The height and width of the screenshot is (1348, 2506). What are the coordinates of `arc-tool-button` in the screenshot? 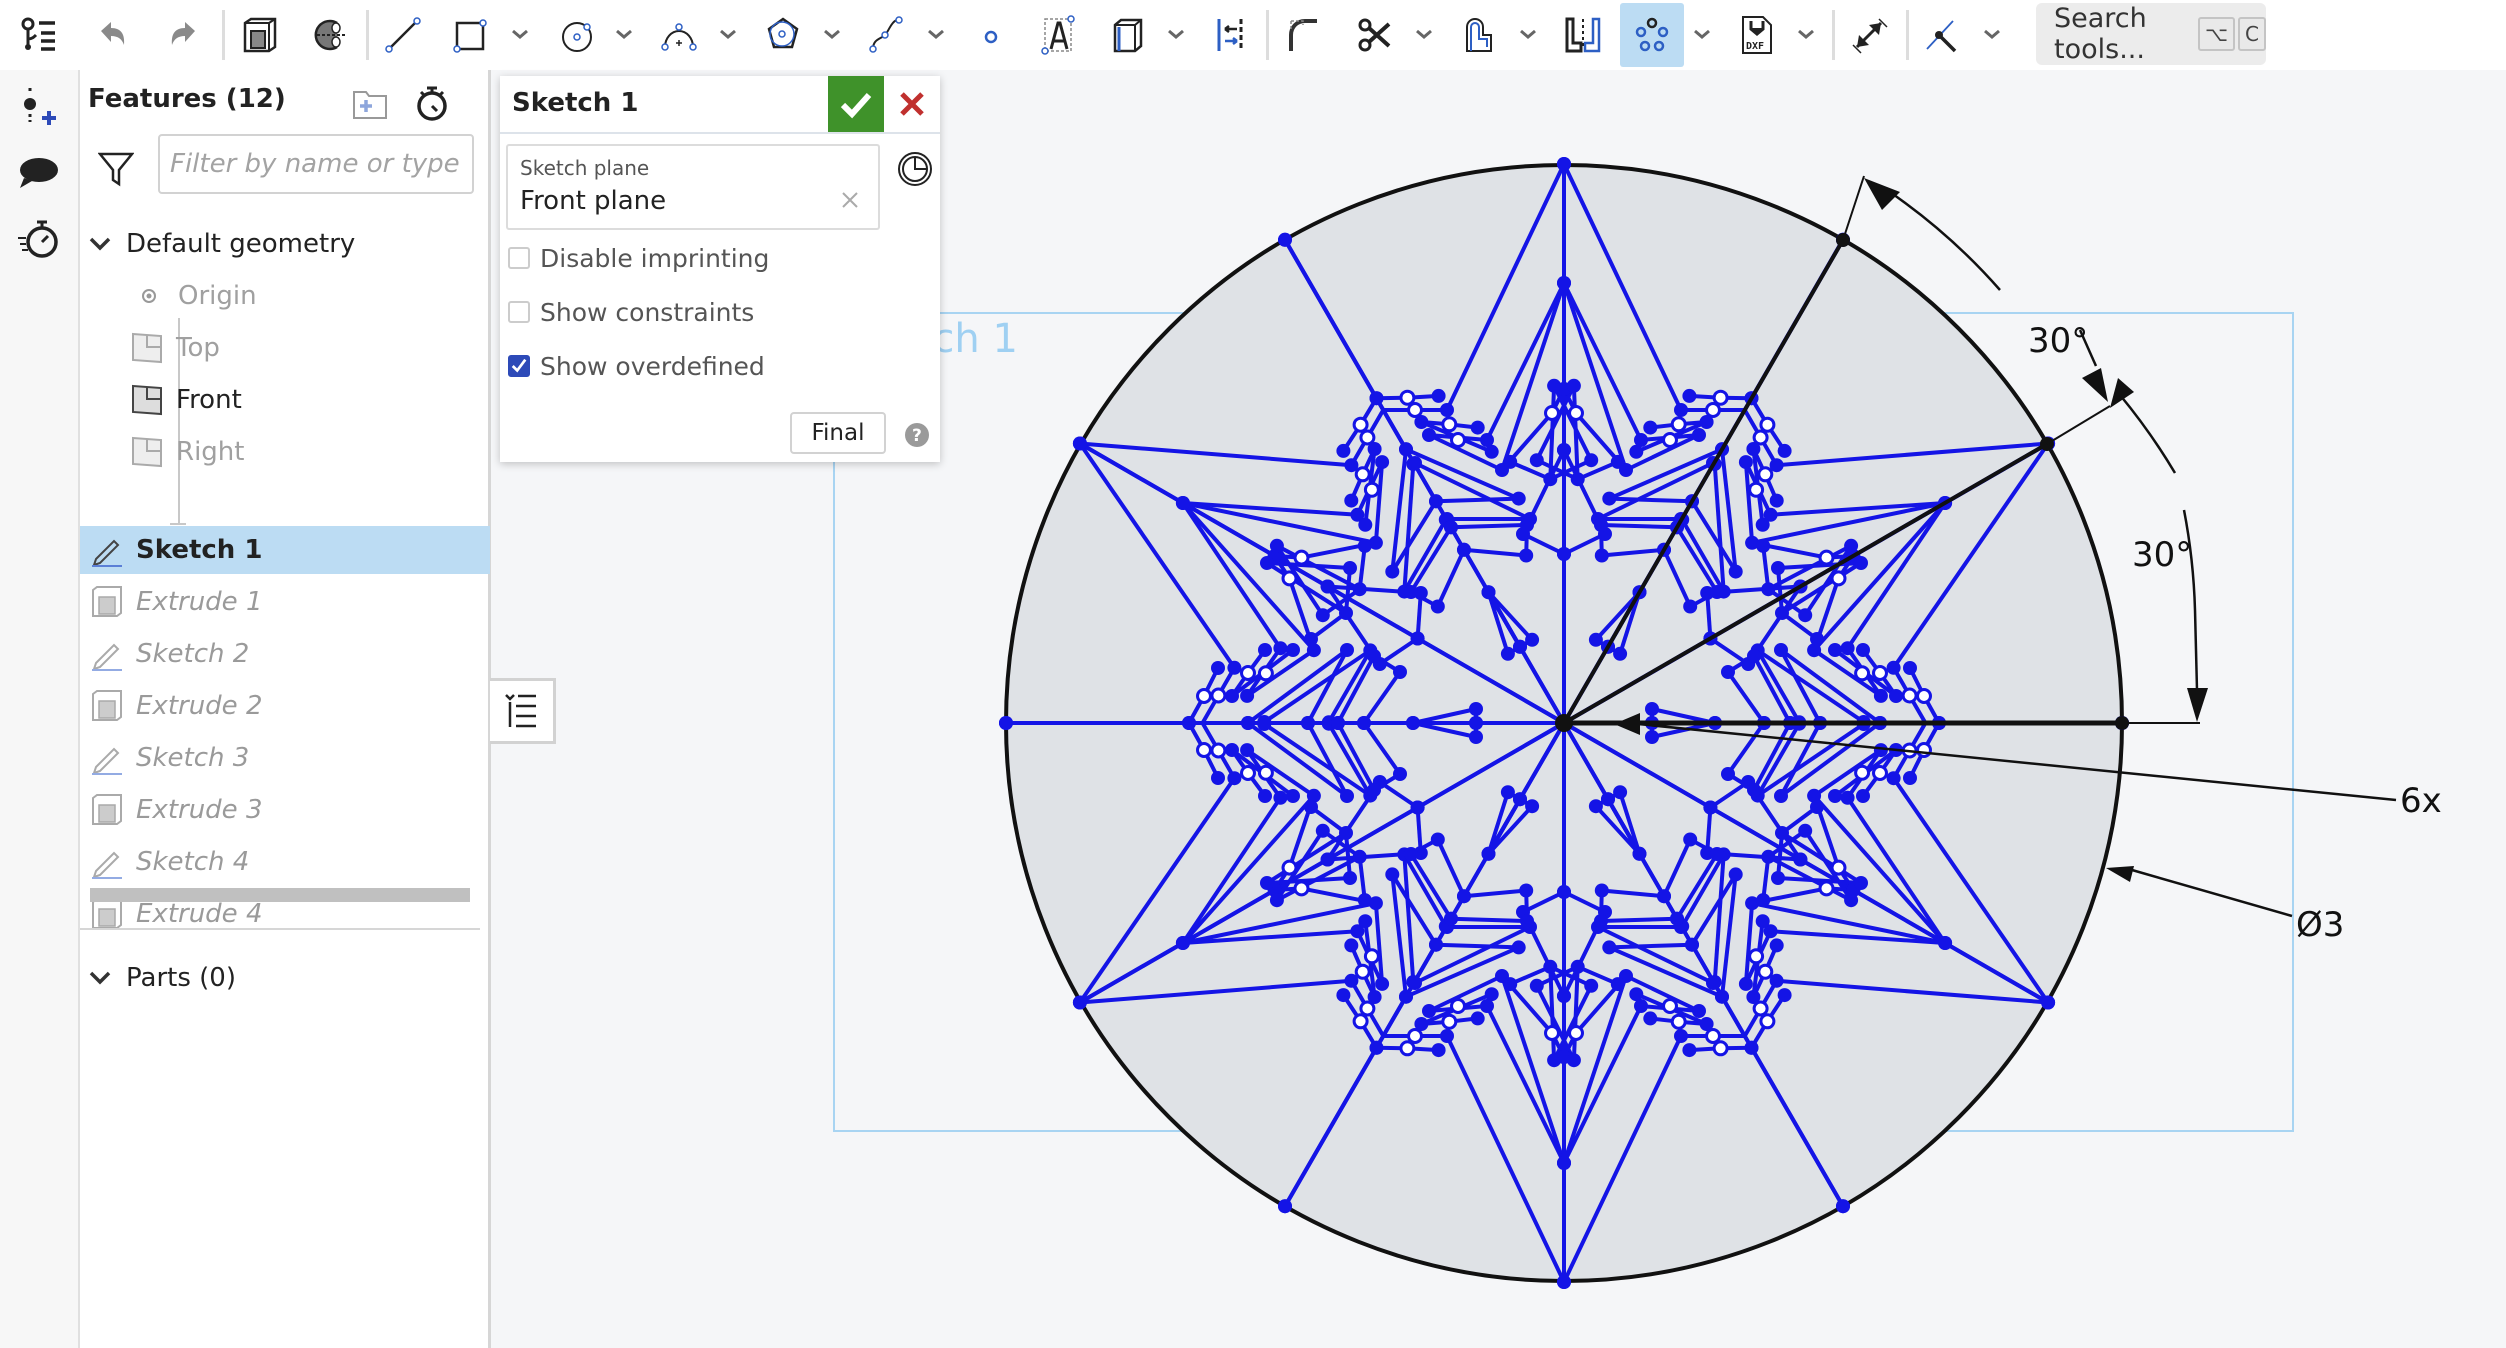 It's located at (679, 35).